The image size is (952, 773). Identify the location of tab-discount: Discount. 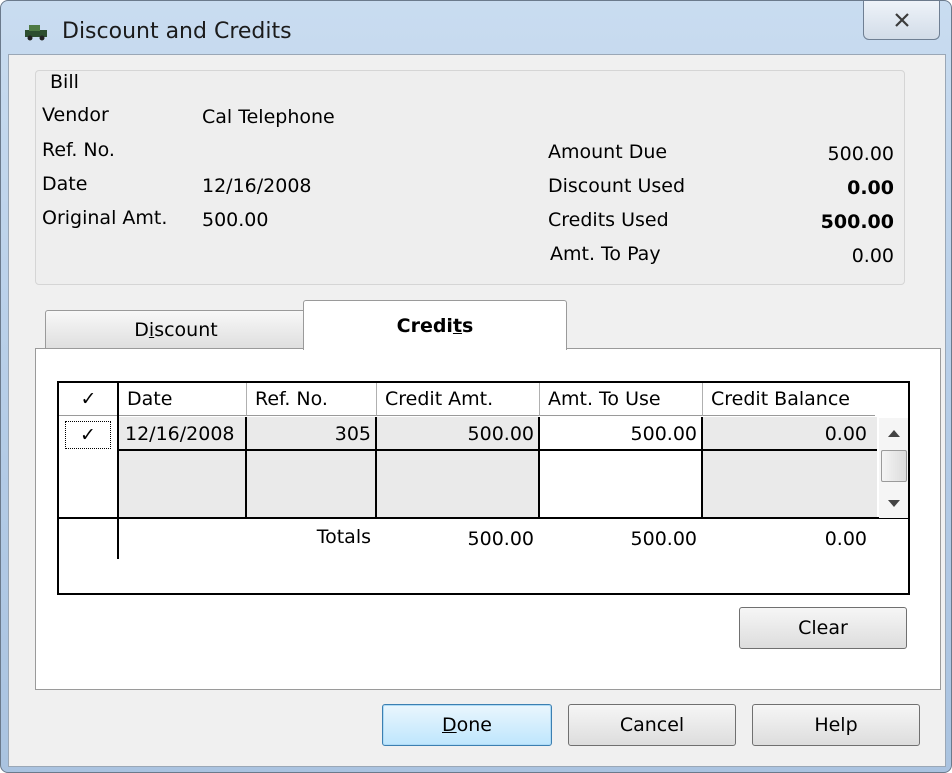
(176, 329).